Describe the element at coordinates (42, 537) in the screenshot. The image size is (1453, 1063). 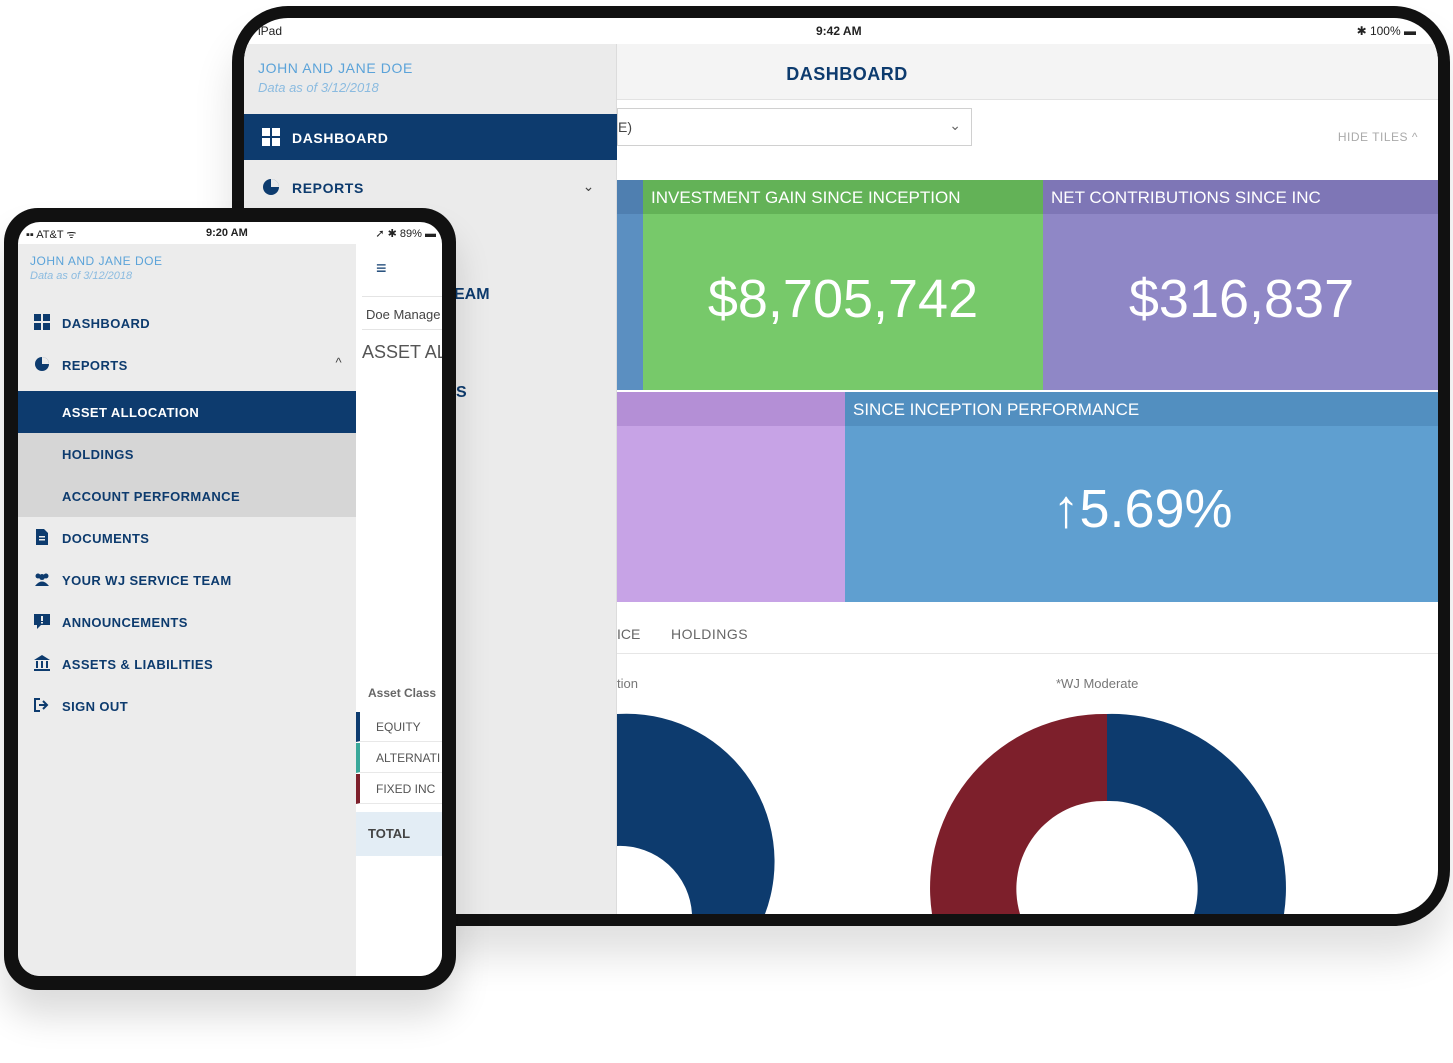
I see `document-icon` at that location.